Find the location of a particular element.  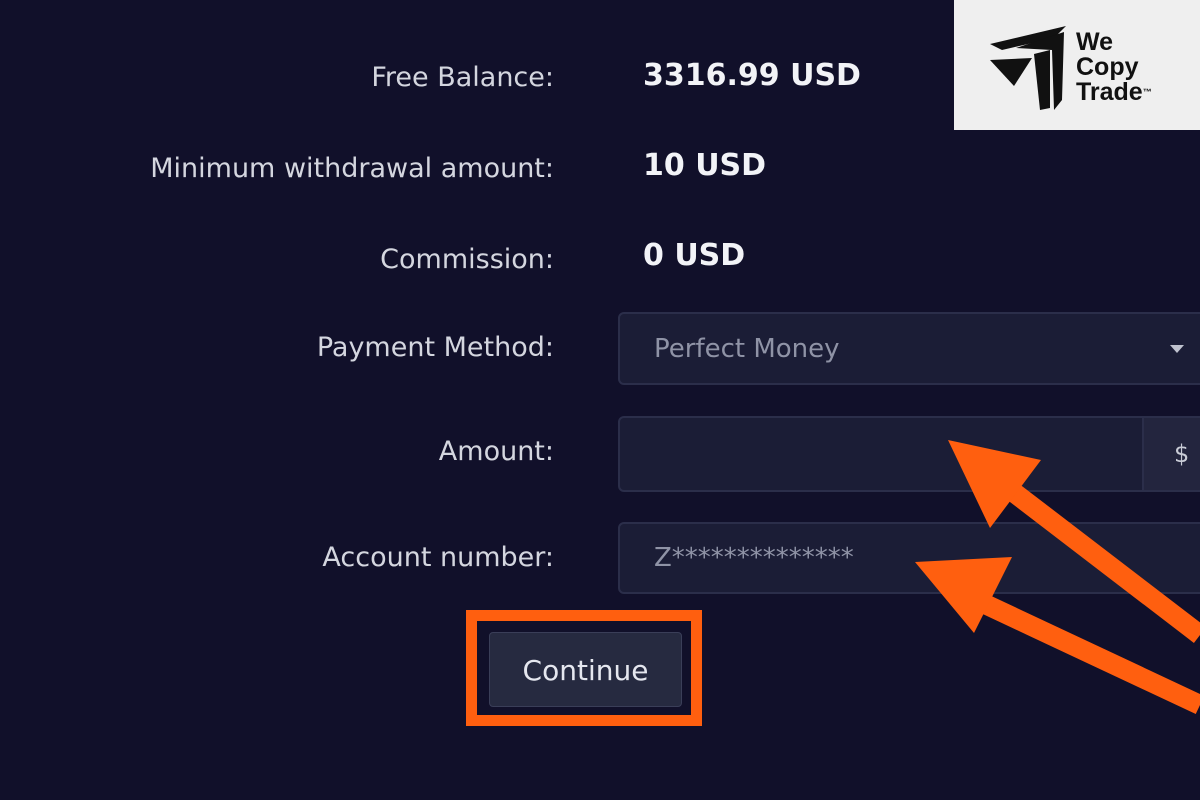

logo-line-3: Trade™ is located at coordinates (1114, 92).